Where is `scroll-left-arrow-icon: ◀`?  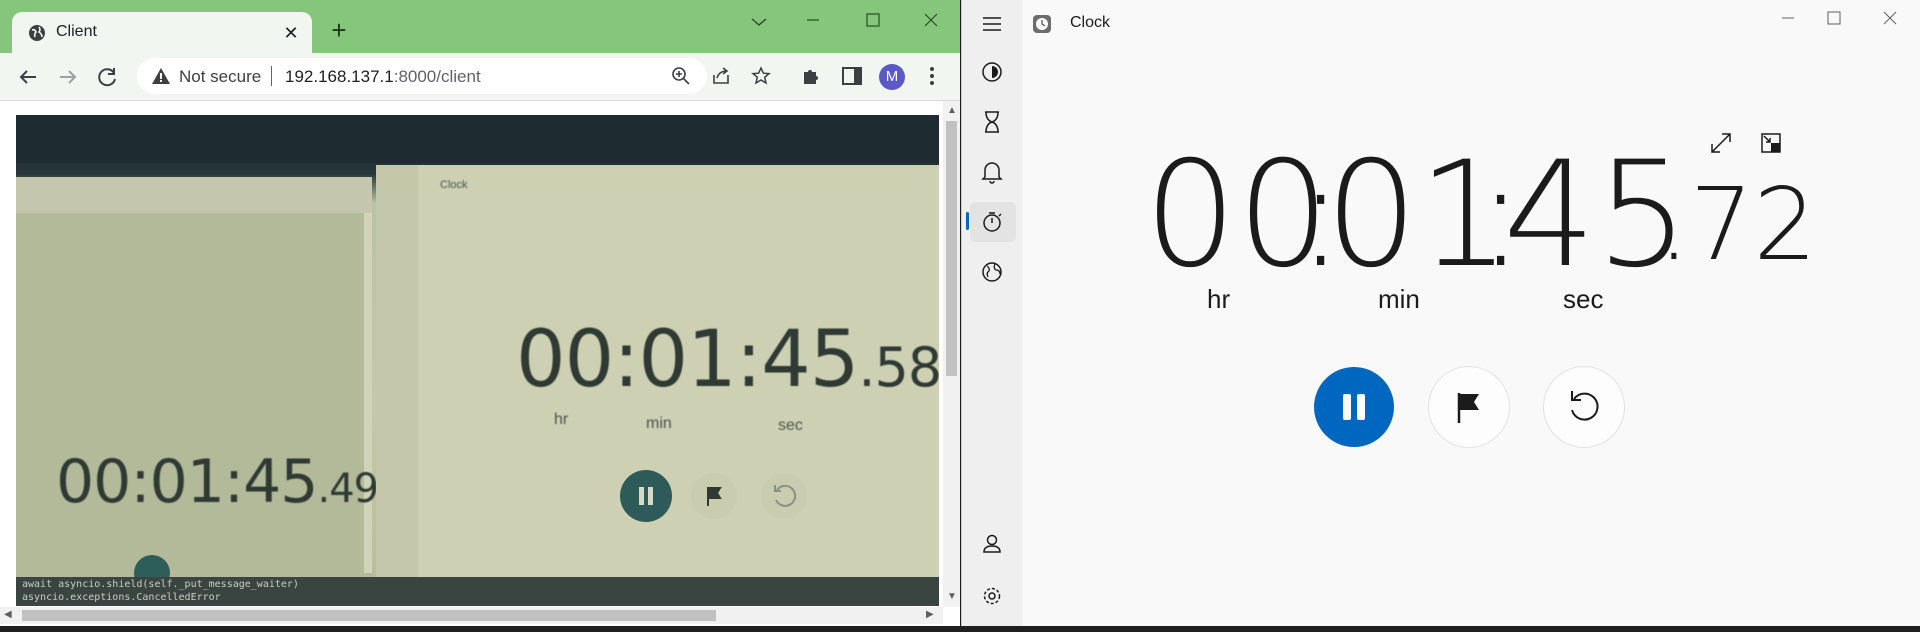 scroll-left-arrow-icon: ◀ is located at coordinates (8, 614).